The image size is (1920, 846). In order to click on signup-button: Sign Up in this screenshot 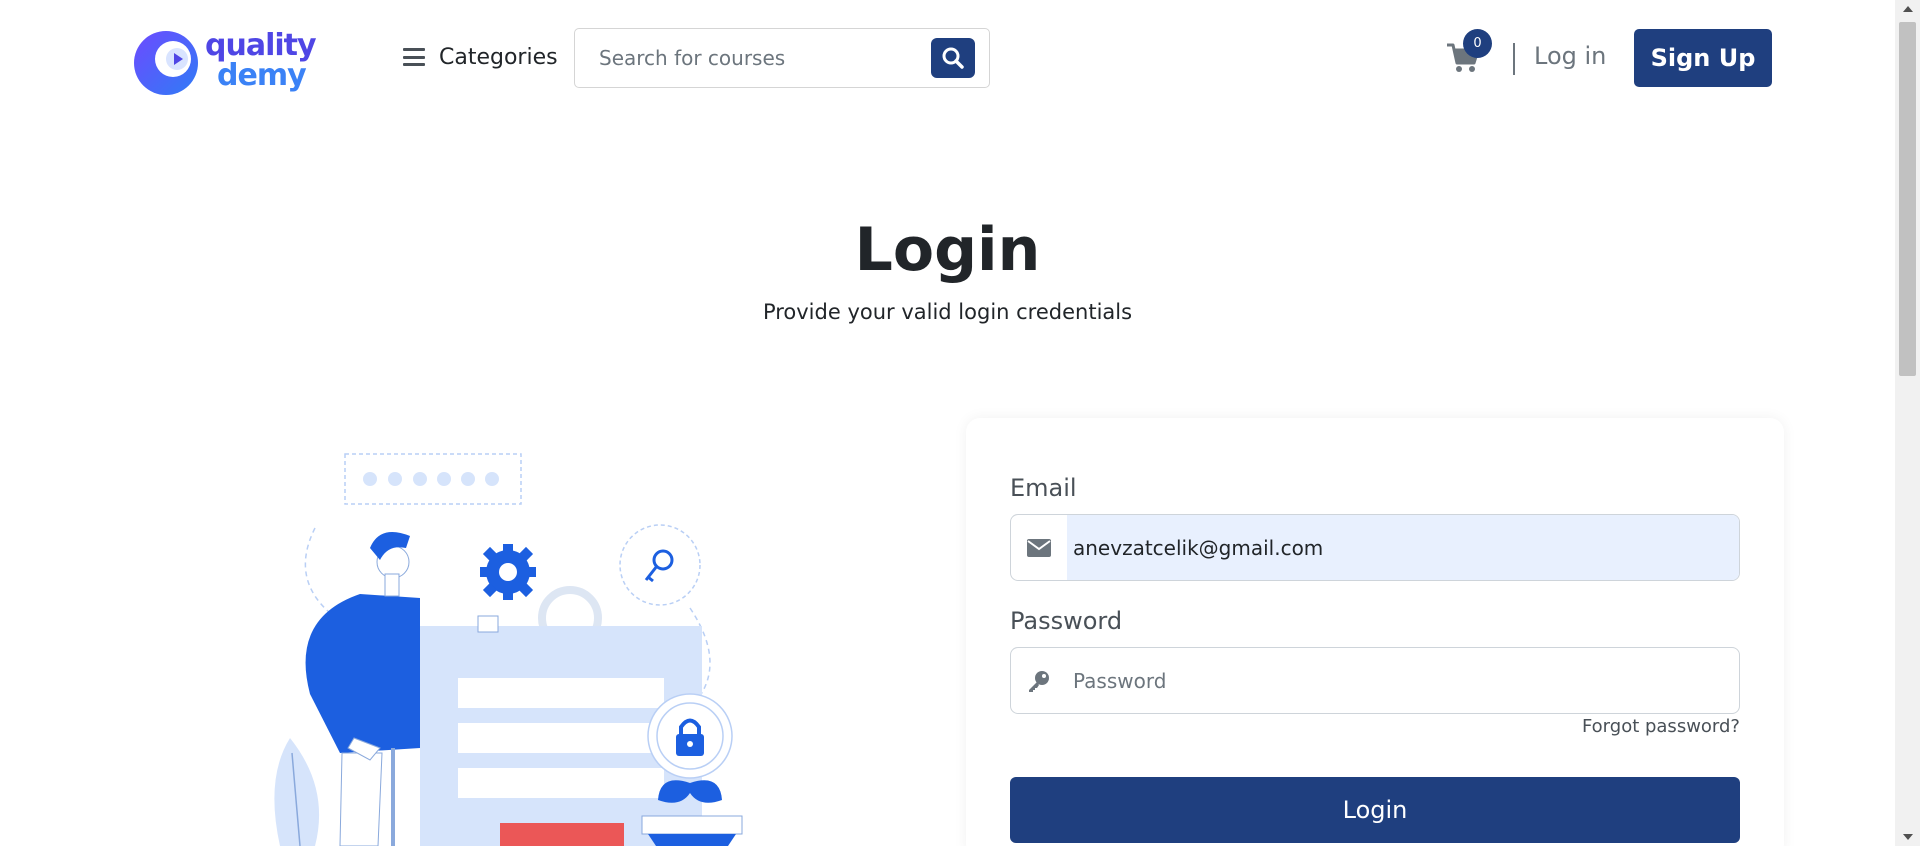, I will do `click(1703, 58)`.